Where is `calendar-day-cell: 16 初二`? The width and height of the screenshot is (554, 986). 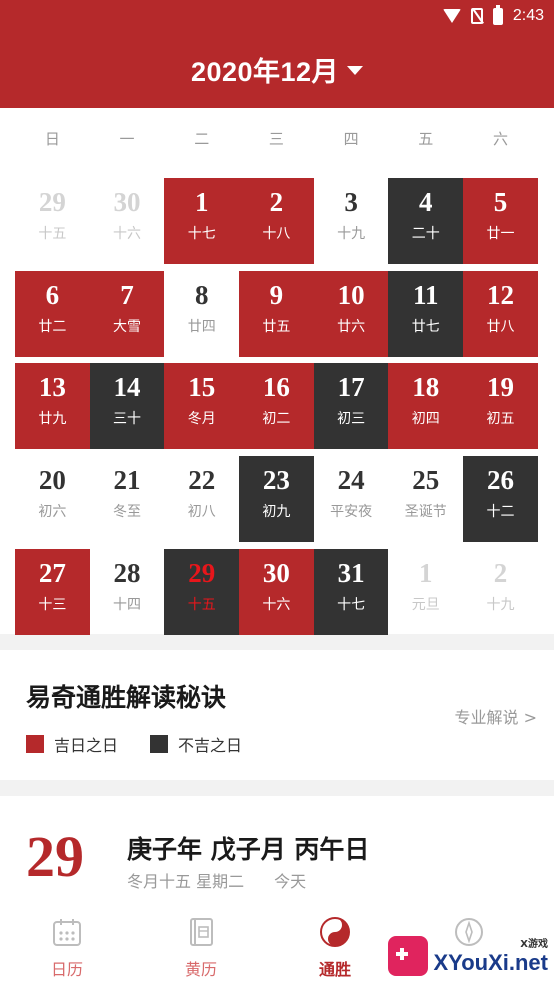
calendar-day-cell: 16 初二 is located at coordinates (276, 406).